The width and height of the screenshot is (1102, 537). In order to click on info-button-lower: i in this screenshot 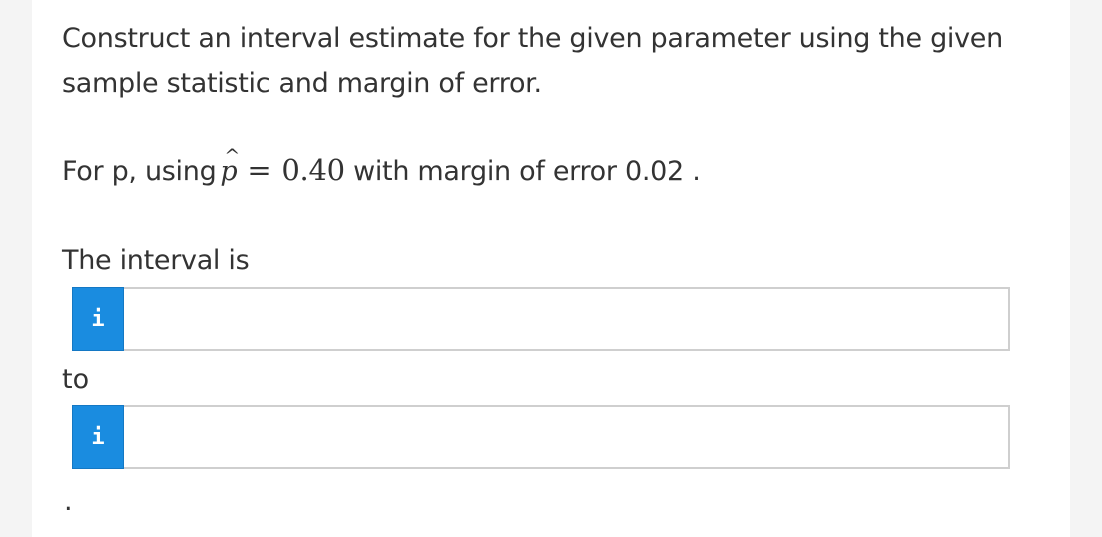, I will do `click(98, 319)`.